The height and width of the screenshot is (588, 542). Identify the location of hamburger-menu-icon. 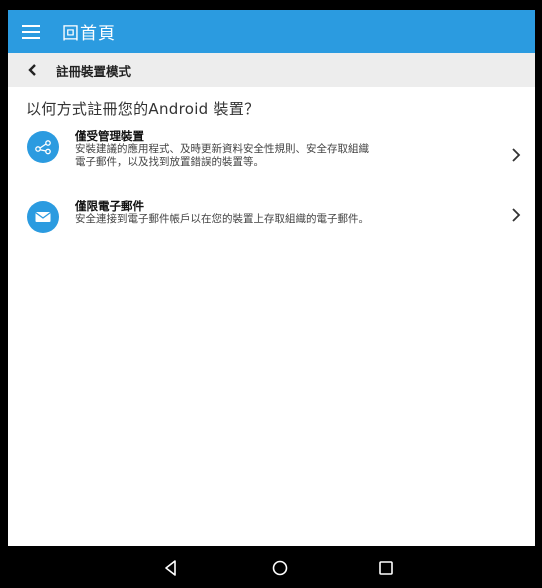
(31, 31).